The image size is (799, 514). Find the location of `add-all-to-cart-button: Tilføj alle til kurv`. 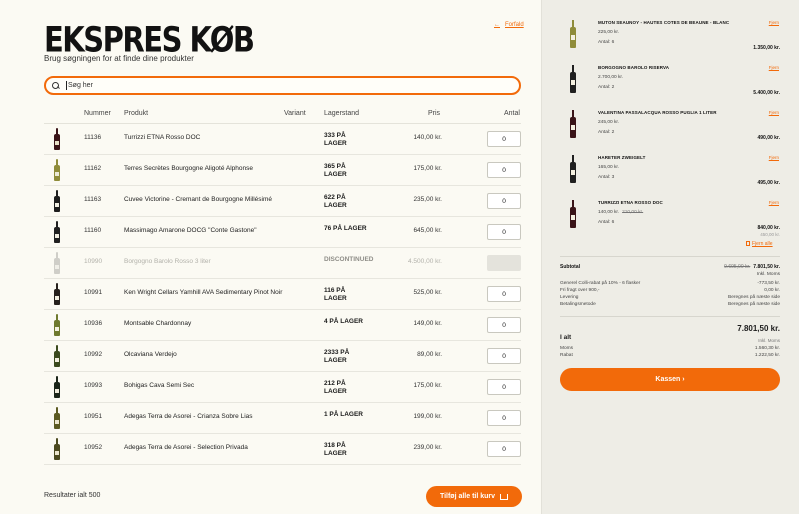

add-all-to-cart-button: Tilføj alle til kurv is located at coordinates (474, 496).